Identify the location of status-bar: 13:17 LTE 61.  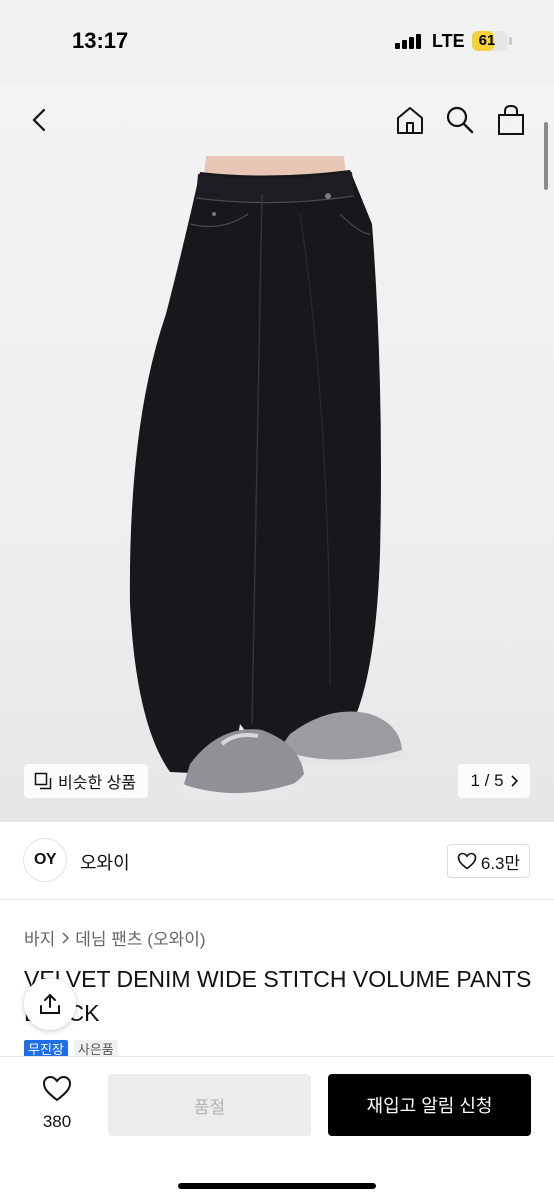
(277, 42).